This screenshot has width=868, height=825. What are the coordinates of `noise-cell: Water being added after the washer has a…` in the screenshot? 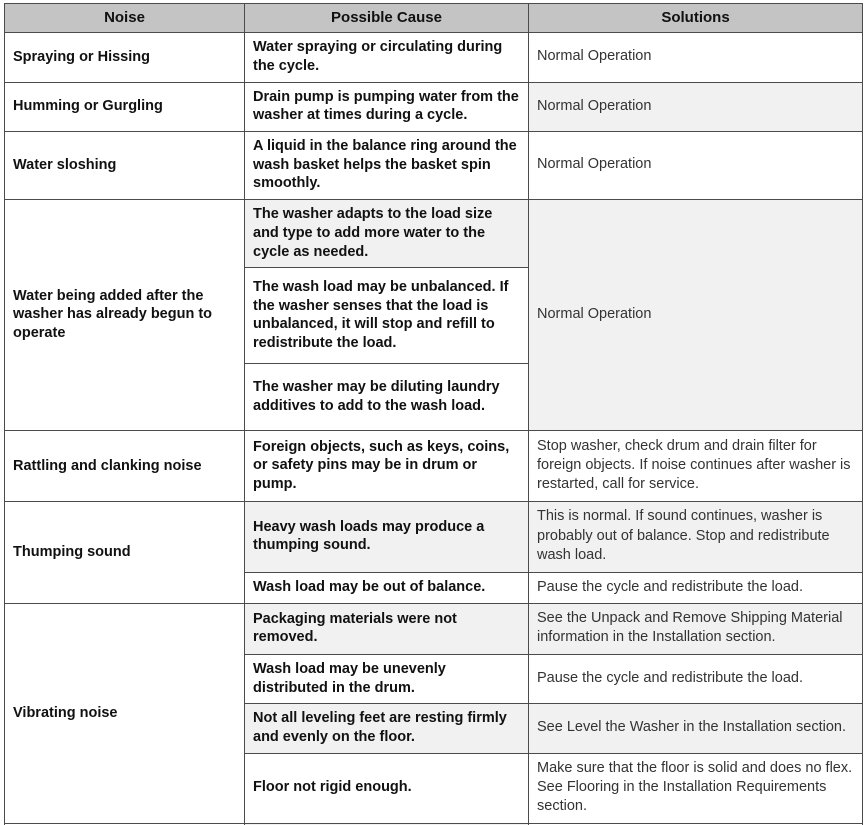 It's located at (124, 315).